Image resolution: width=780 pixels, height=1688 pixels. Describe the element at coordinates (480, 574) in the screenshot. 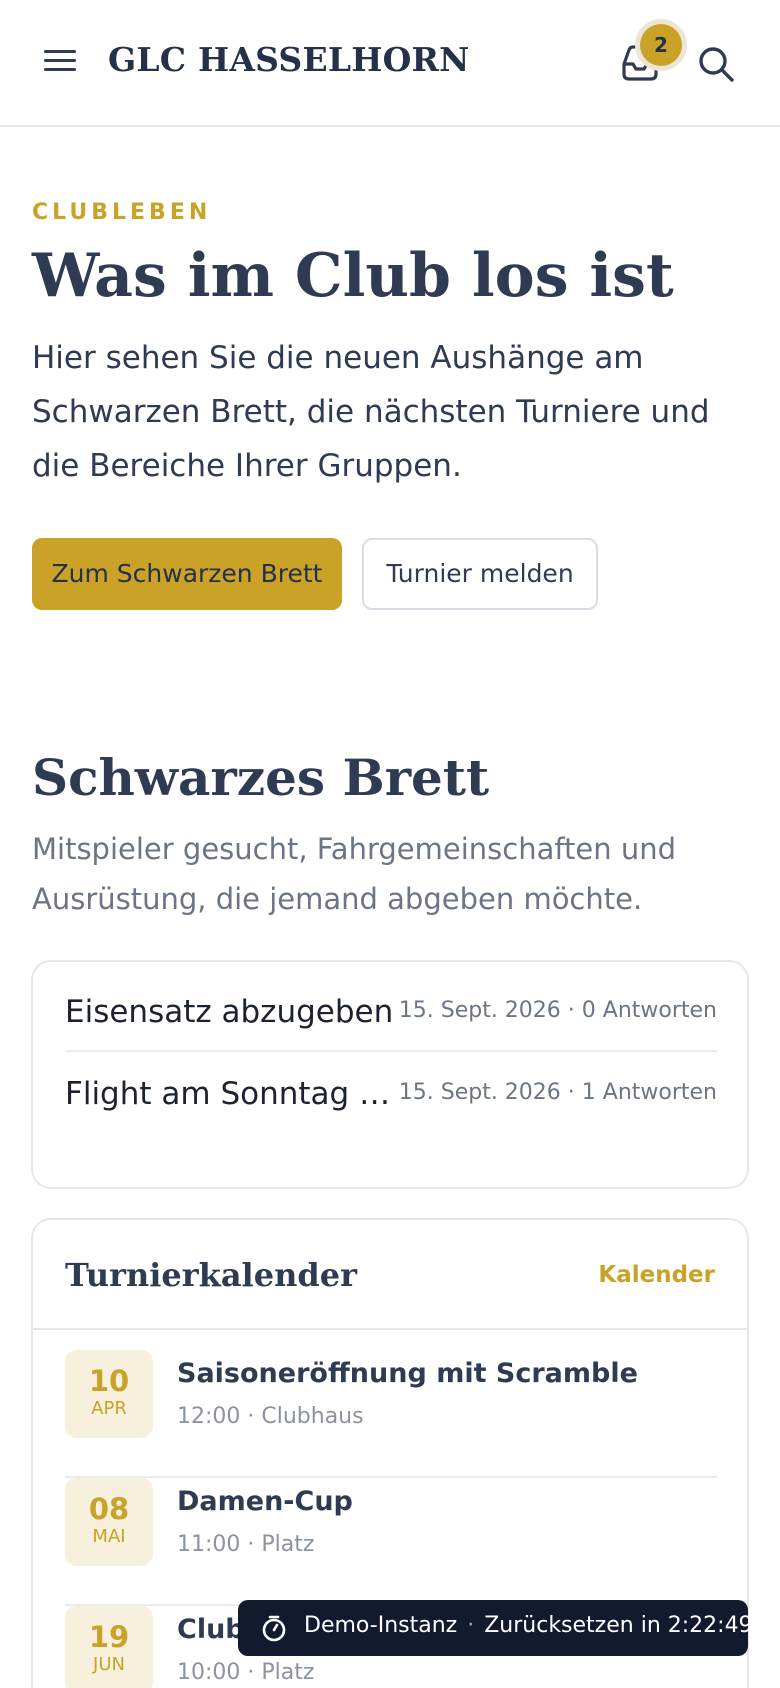

I see `register-tournament-button: Turnier melden` at that location.